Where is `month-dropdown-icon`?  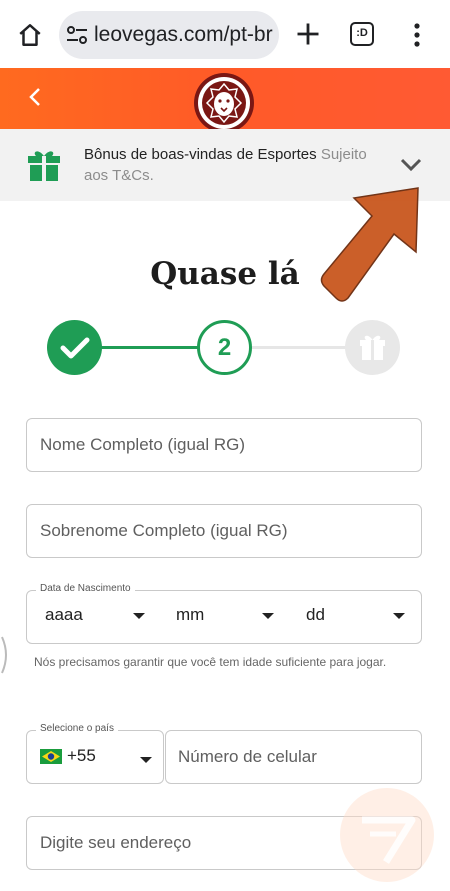 month-dropdown-icon is located at coordinates (268, 616).